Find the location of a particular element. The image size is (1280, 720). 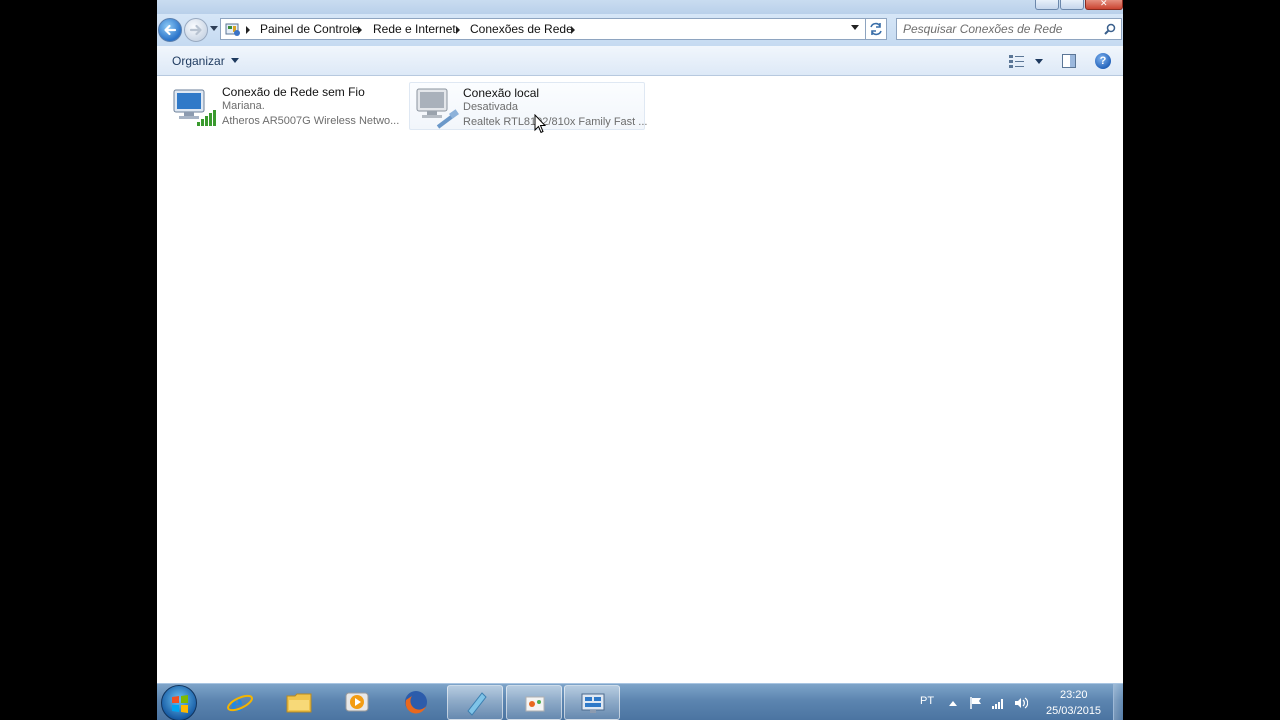

search-box is located at coordinates (1009, 29).